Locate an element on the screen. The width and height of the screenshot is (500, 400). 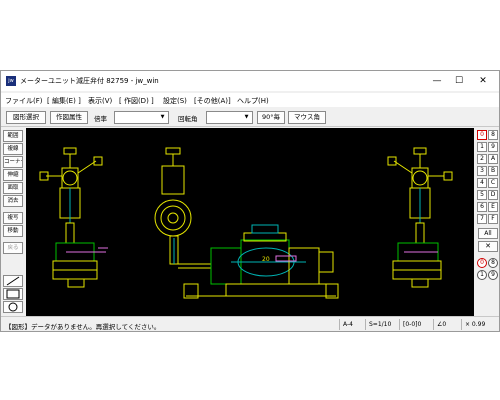
left-tool-palette: 範囲 複線 コーナー 伸縮 面取 消去 複写 移動 戻る is located at coordinates (13, 222).